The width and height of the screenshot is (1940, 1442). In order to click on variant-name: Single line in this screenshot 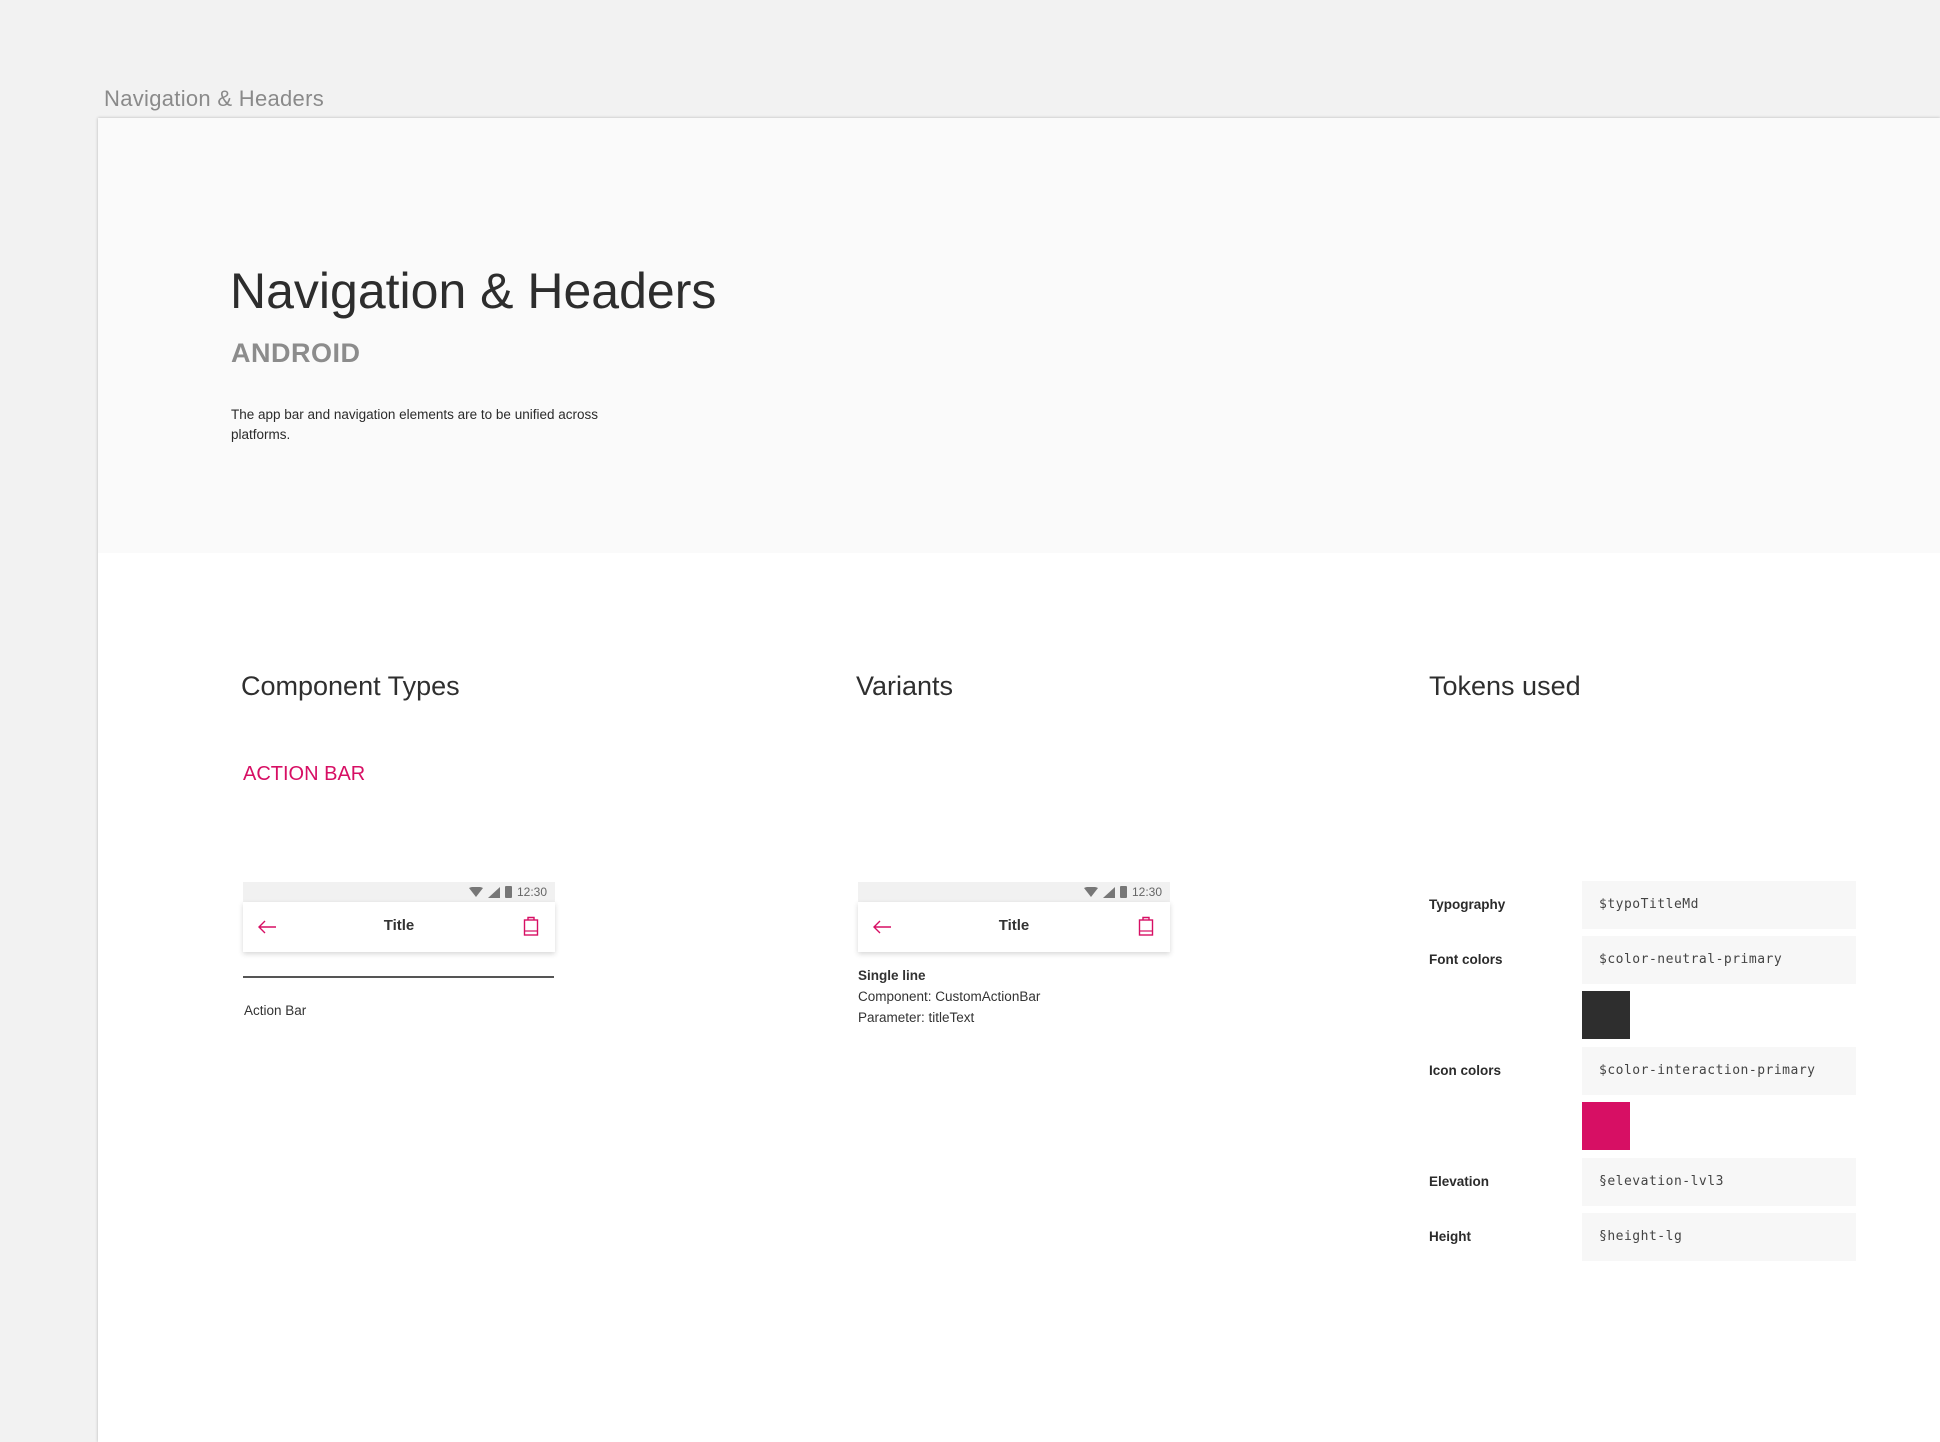, I will do `click(892, 975)`.